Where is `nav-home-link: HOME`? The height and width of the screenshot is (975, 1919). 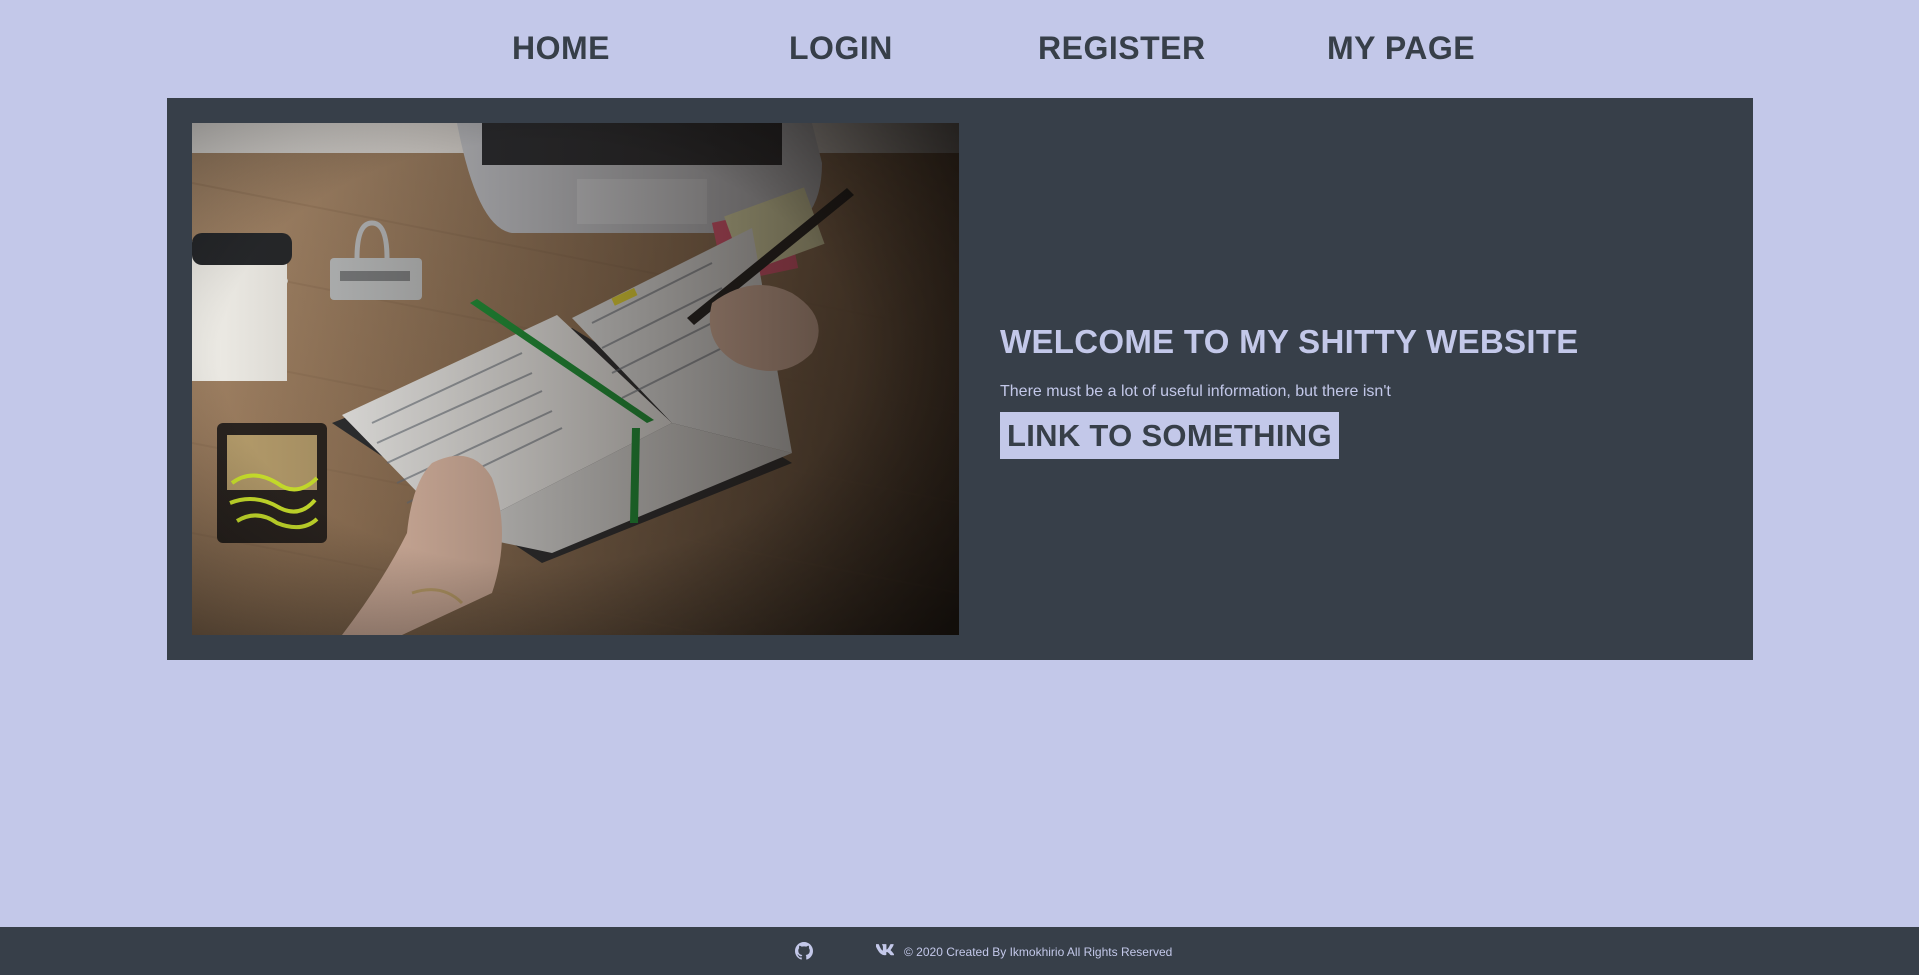 nav-home-link: HOME is located at coordinates (561, 48).